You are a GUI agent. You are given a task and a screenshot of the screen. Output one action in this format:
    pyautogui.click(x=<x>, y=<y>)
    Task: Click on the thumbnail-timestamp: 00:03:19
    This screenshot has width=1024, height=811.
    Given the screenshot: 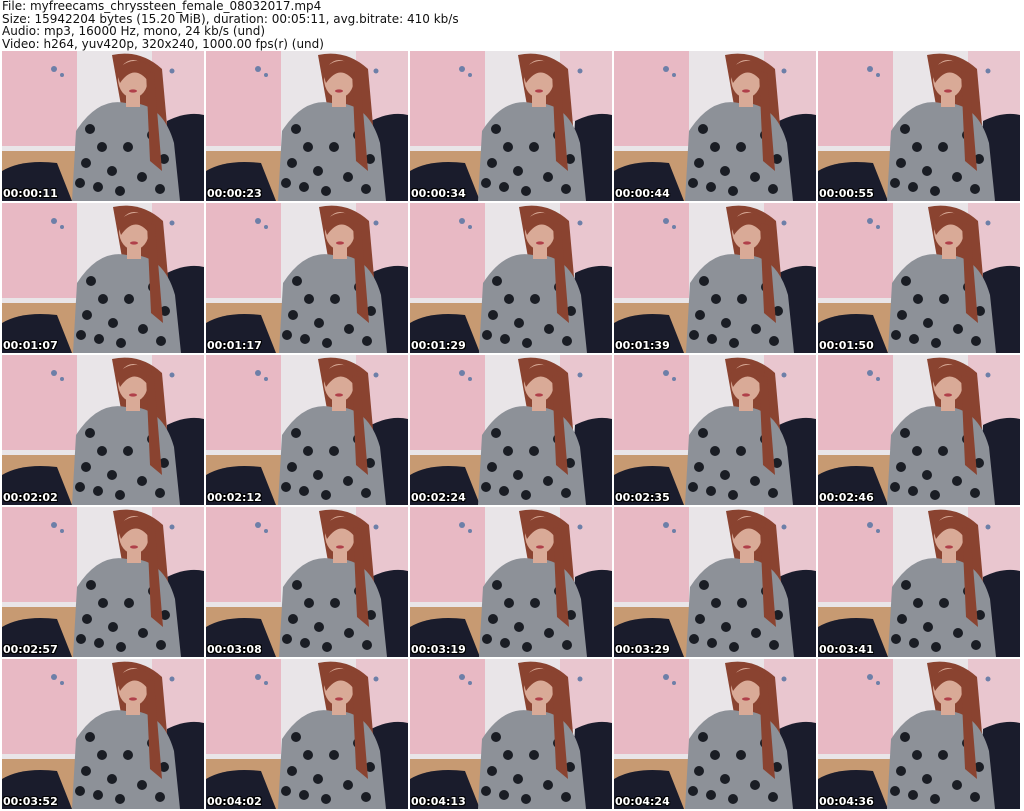 What is the action you would take?
    pyautogui.click(x=438, y=649)
    